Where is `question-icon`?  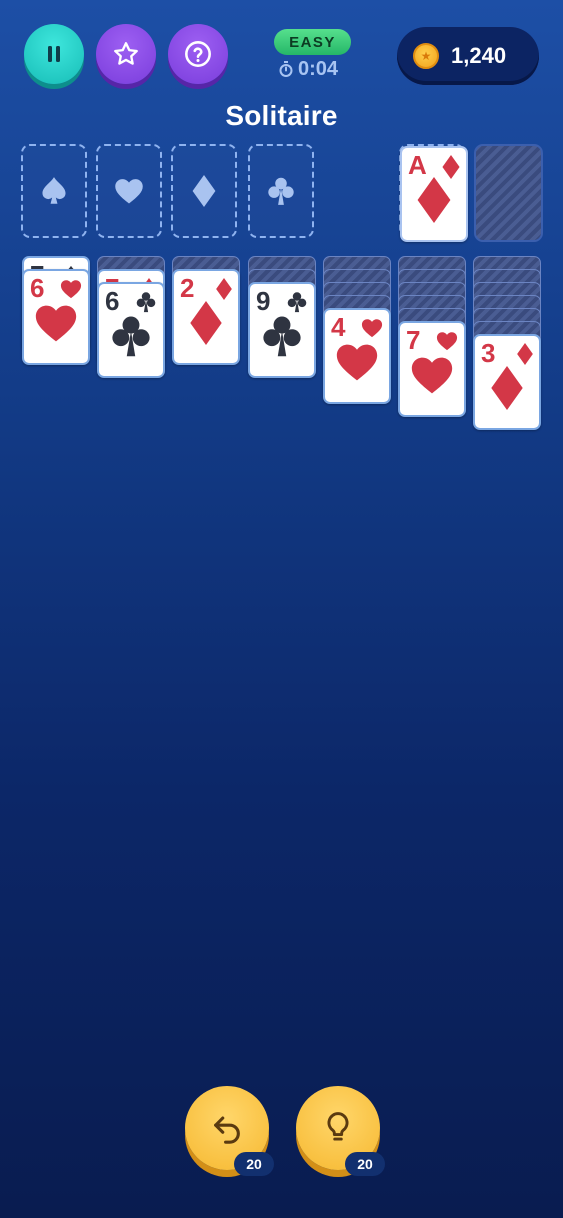 question-icon is located at coordinates (198, 54).